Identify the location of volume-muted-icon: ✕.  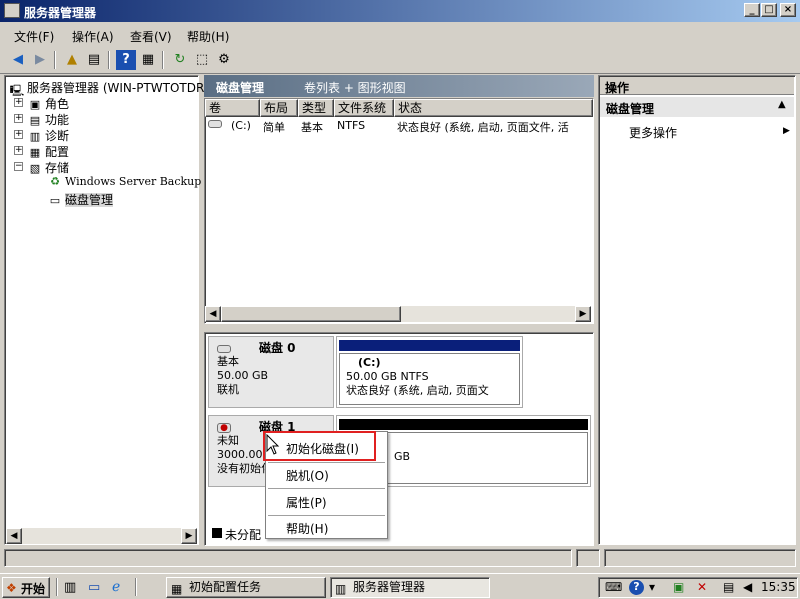
(702, 587).